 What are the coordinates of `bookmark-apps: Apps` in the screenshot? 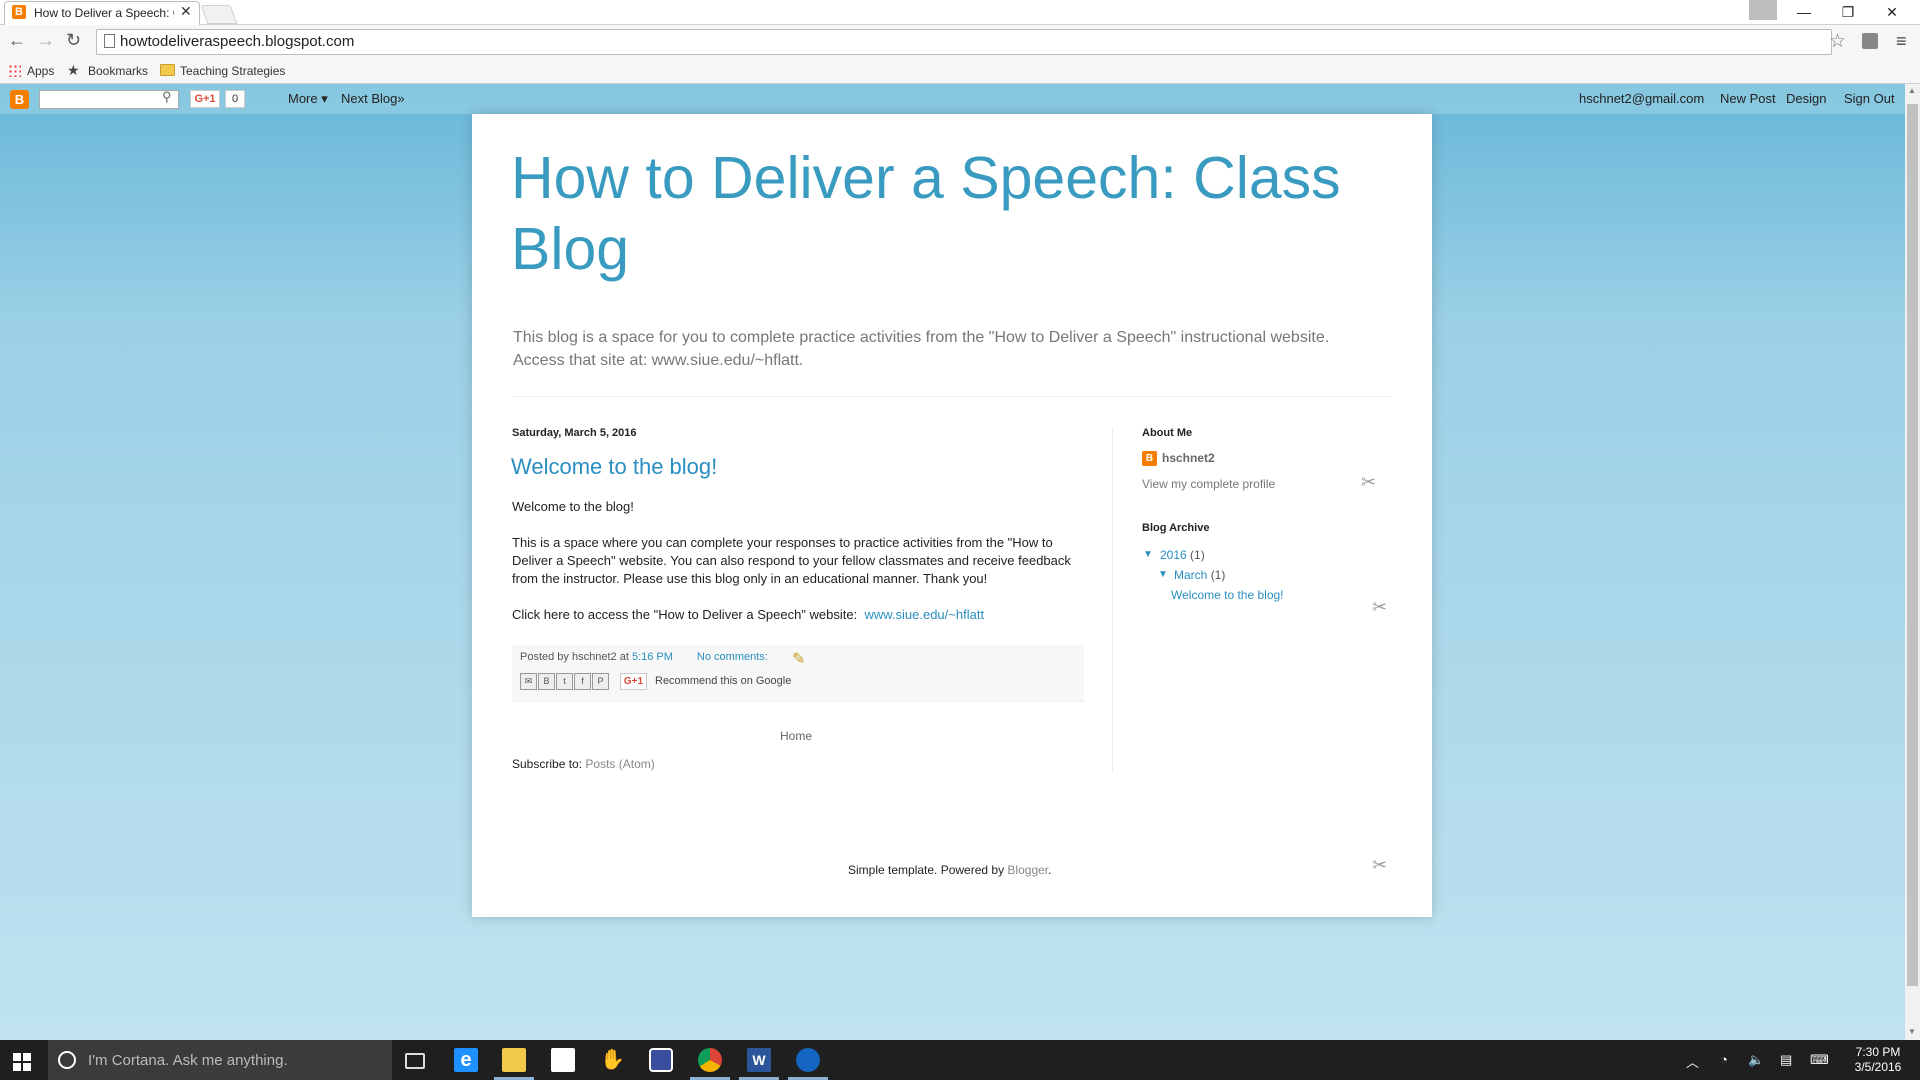 It's located at (40, 71).